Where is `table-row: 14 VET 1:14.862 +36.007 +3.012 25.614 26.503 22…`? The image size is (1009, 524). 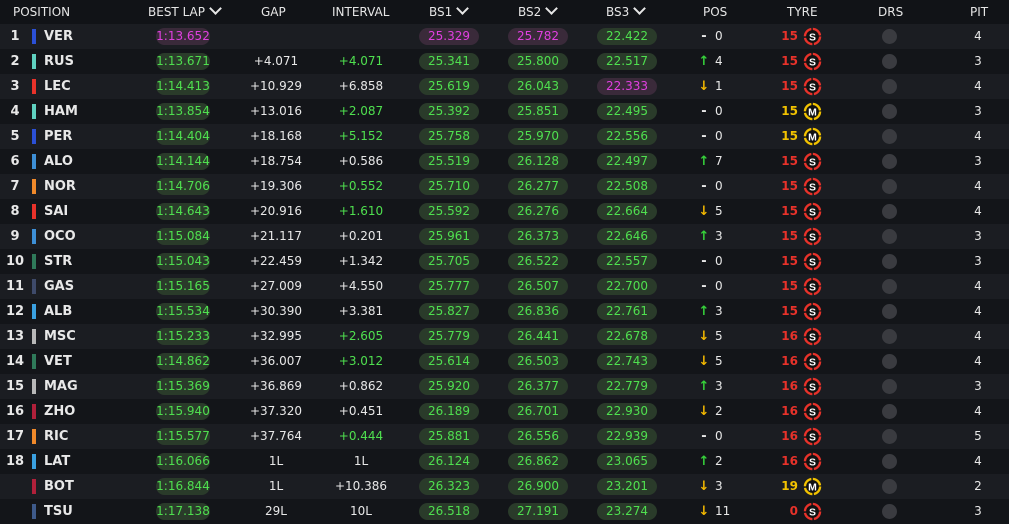 table-row: 14 VET 1:14.862 +36.007 +3.012 25.614 26.503 22… is located at coordinates (504, 361).